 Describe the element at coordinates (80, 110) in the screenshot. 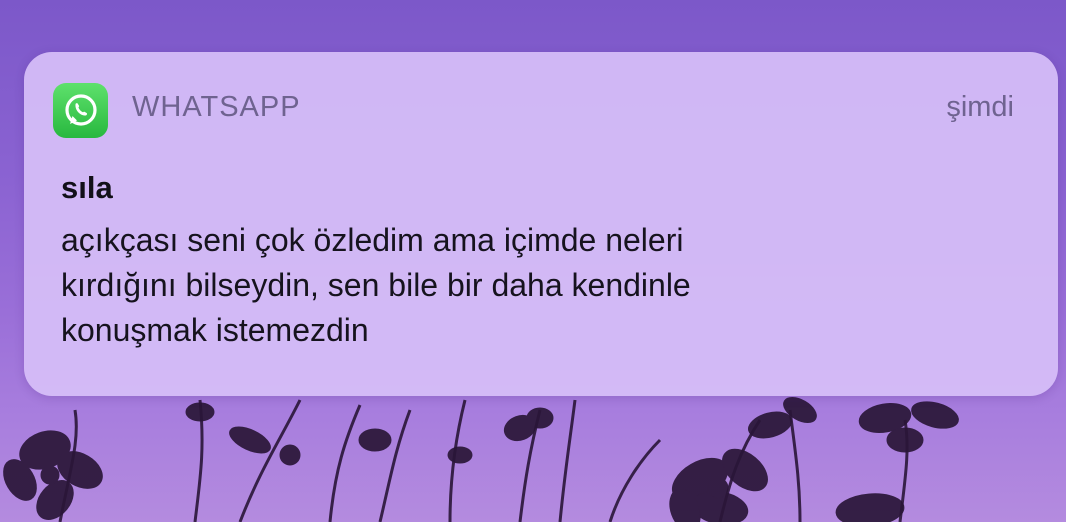

I see `whatsapp-icon` at that location.